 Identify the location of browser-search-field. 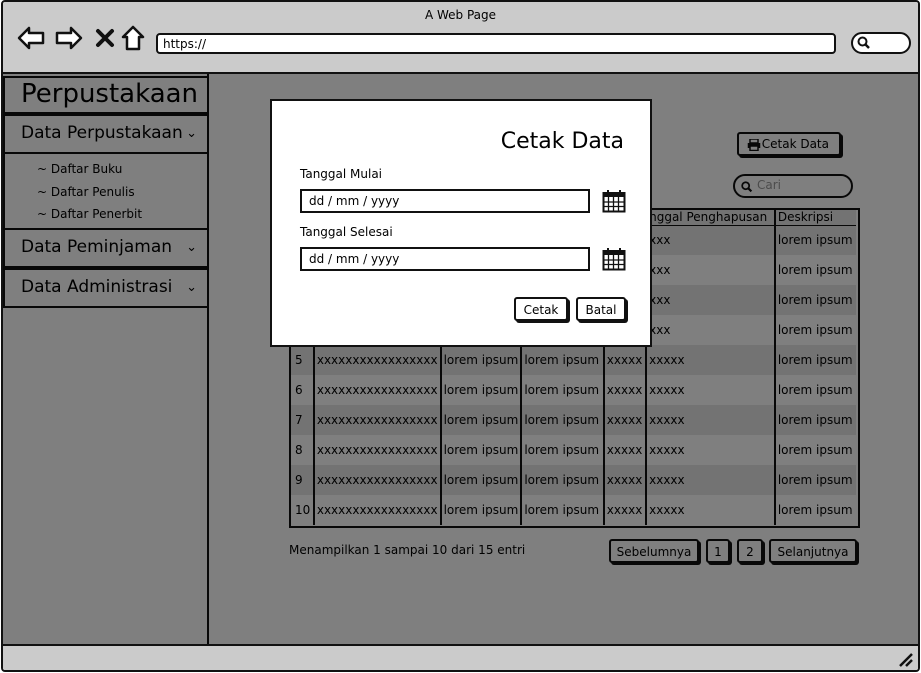
(881, 43).